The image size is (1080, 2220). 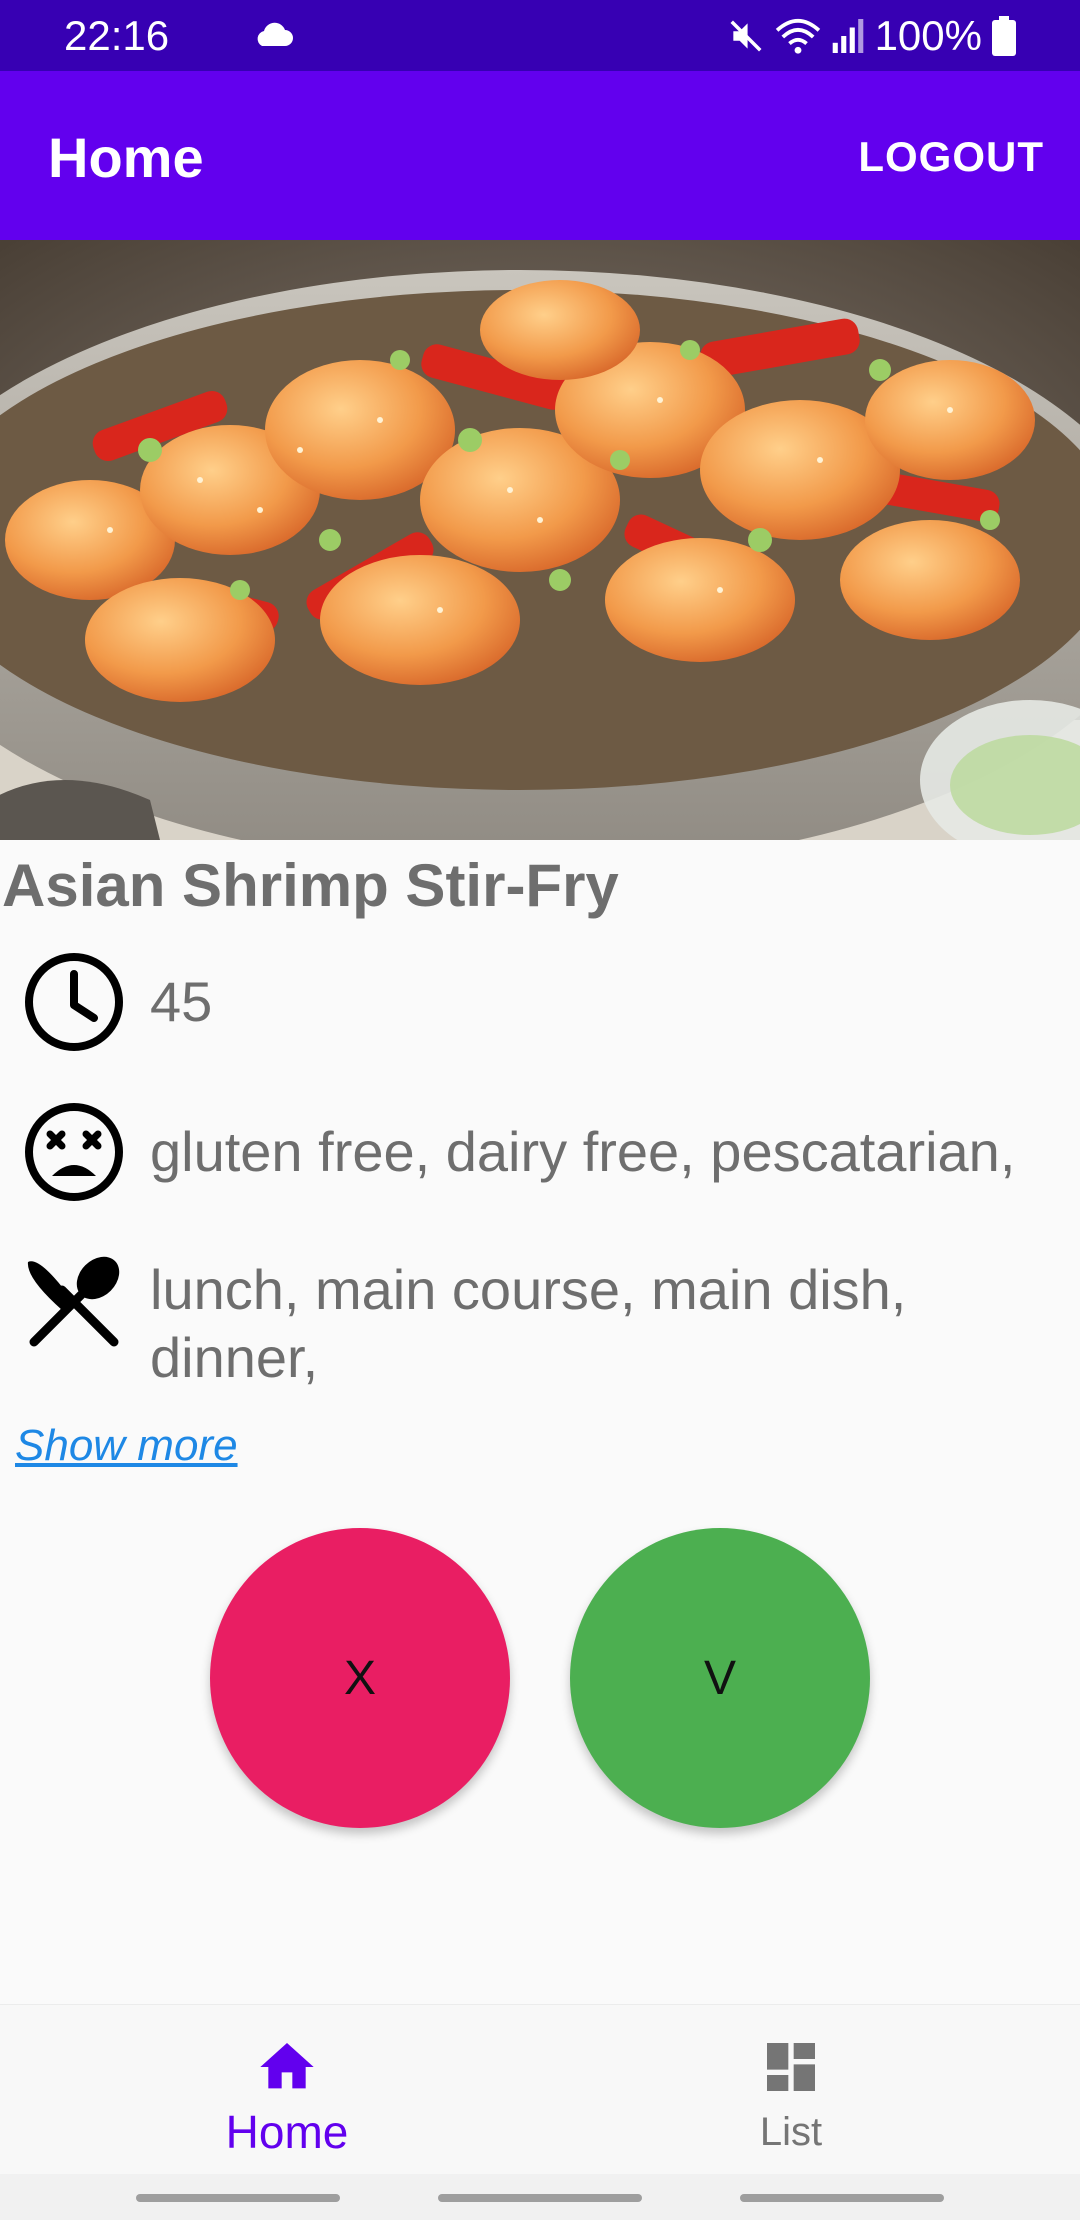 What do you see at coordinates (360, 1678) in the screenshot?
I see `reject-button: X` at bounding box center [360, 1678].